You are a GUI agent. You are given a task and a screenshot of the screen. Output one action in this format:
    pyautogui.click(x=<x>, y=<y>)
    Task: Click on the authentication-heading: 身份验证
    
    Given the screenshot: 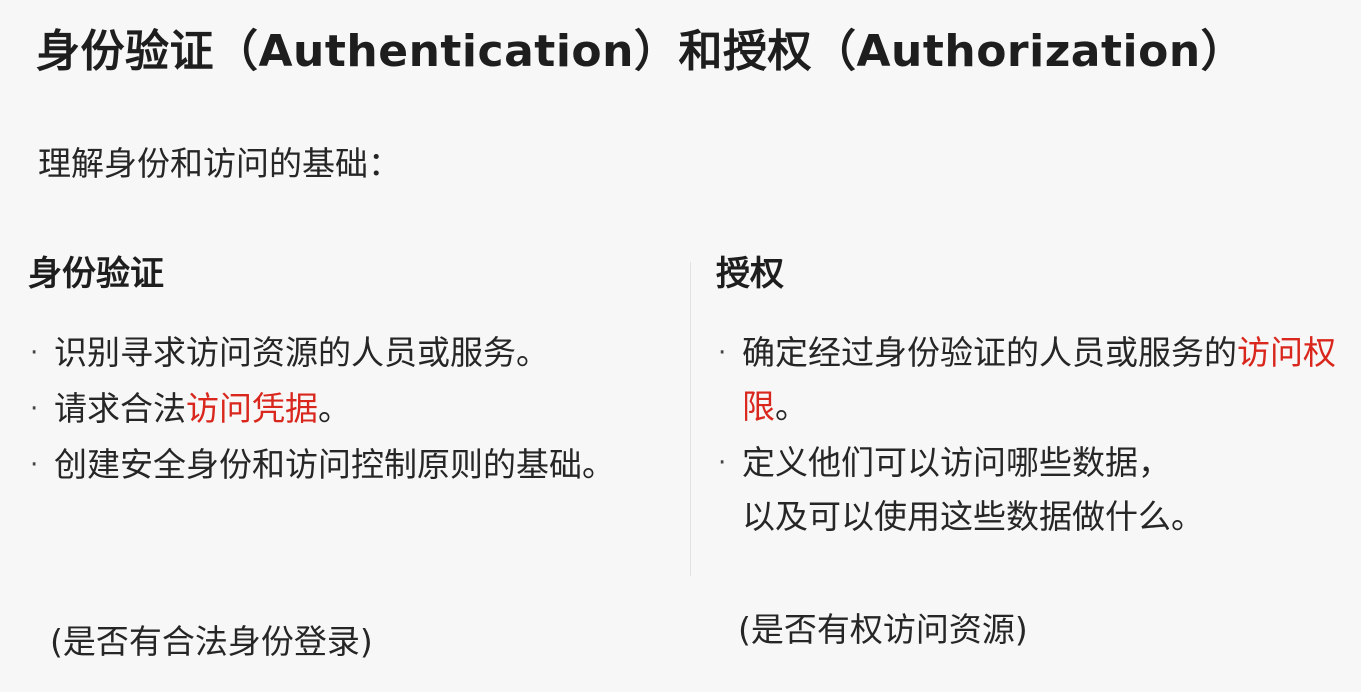 What is the action you would take?
    pyautogui.click(x=96, y=274)
    